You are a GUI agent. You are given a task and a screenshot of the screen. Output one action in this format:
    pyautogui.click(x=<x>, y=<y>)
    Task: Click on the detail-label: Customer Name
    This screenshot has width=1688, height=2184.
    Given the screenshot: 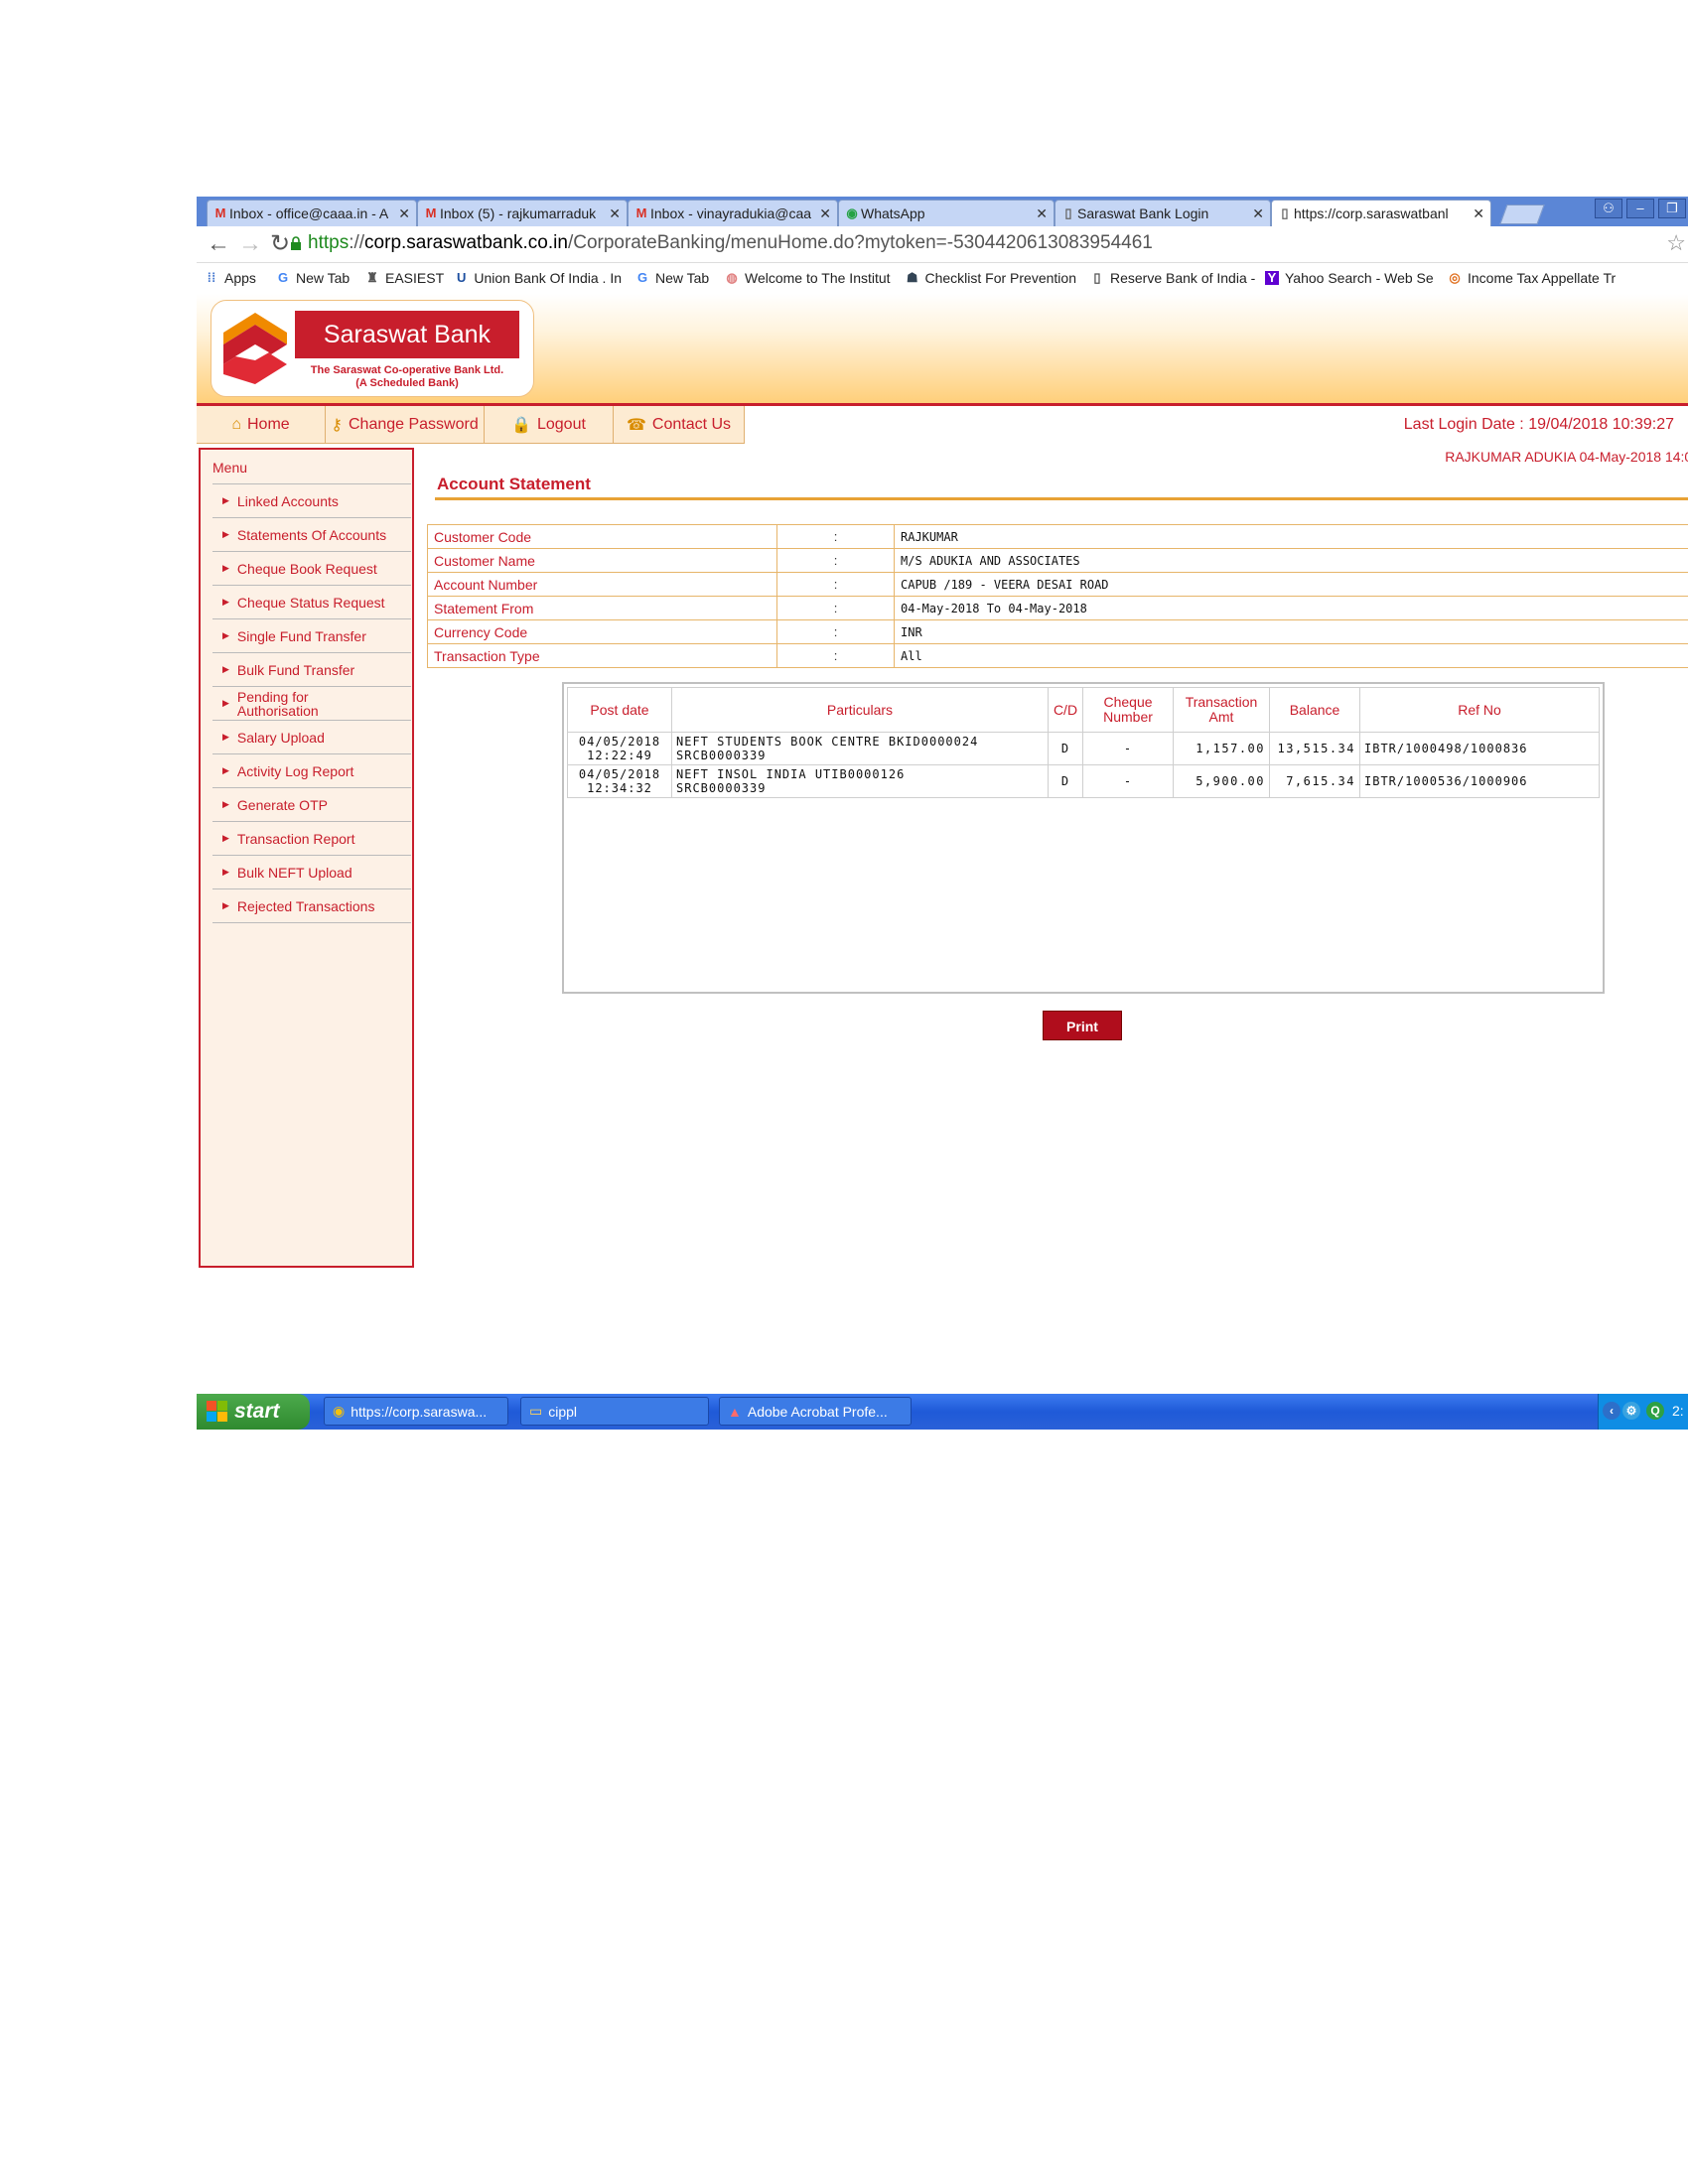 What is the action you would take?
    pyautogui.click(x=602, y=560)
    